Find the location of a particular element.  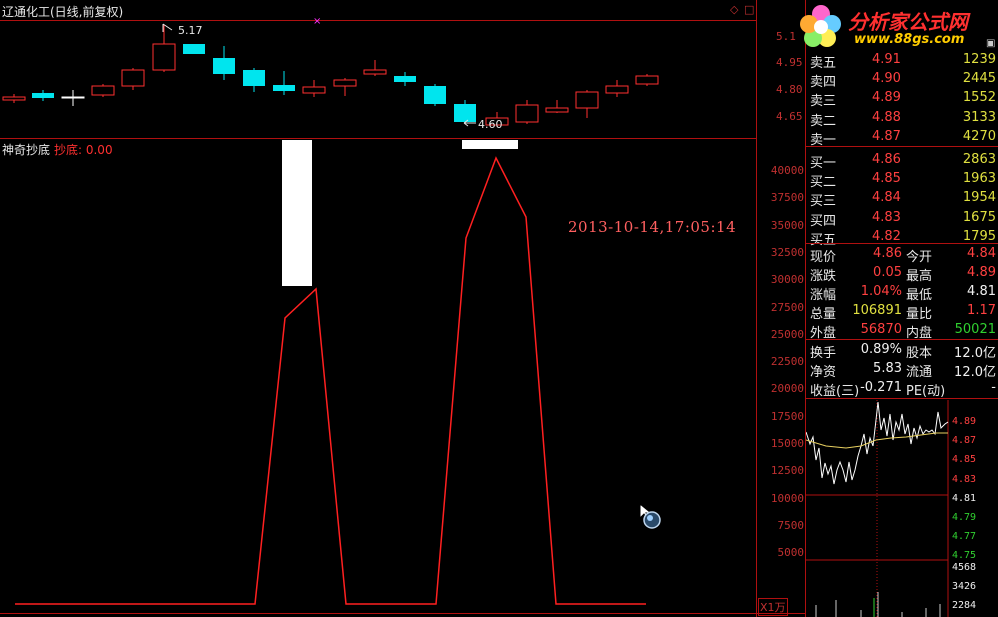

order-book-volume: 1552 is located at coordinates (979, 98).